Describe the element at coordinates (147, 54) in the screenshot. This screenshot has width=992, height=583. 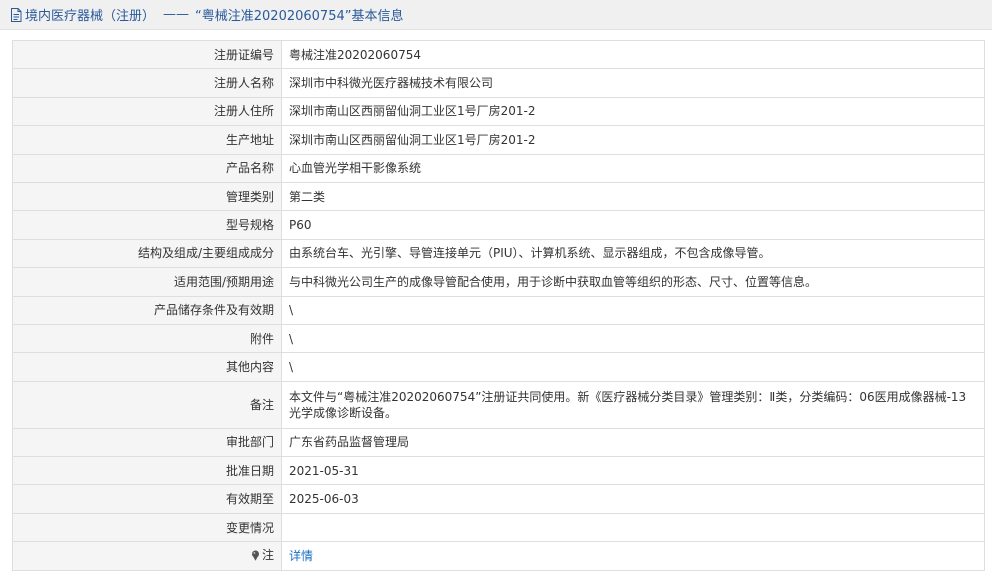
I see `row-label: 注册证编号` at that location.